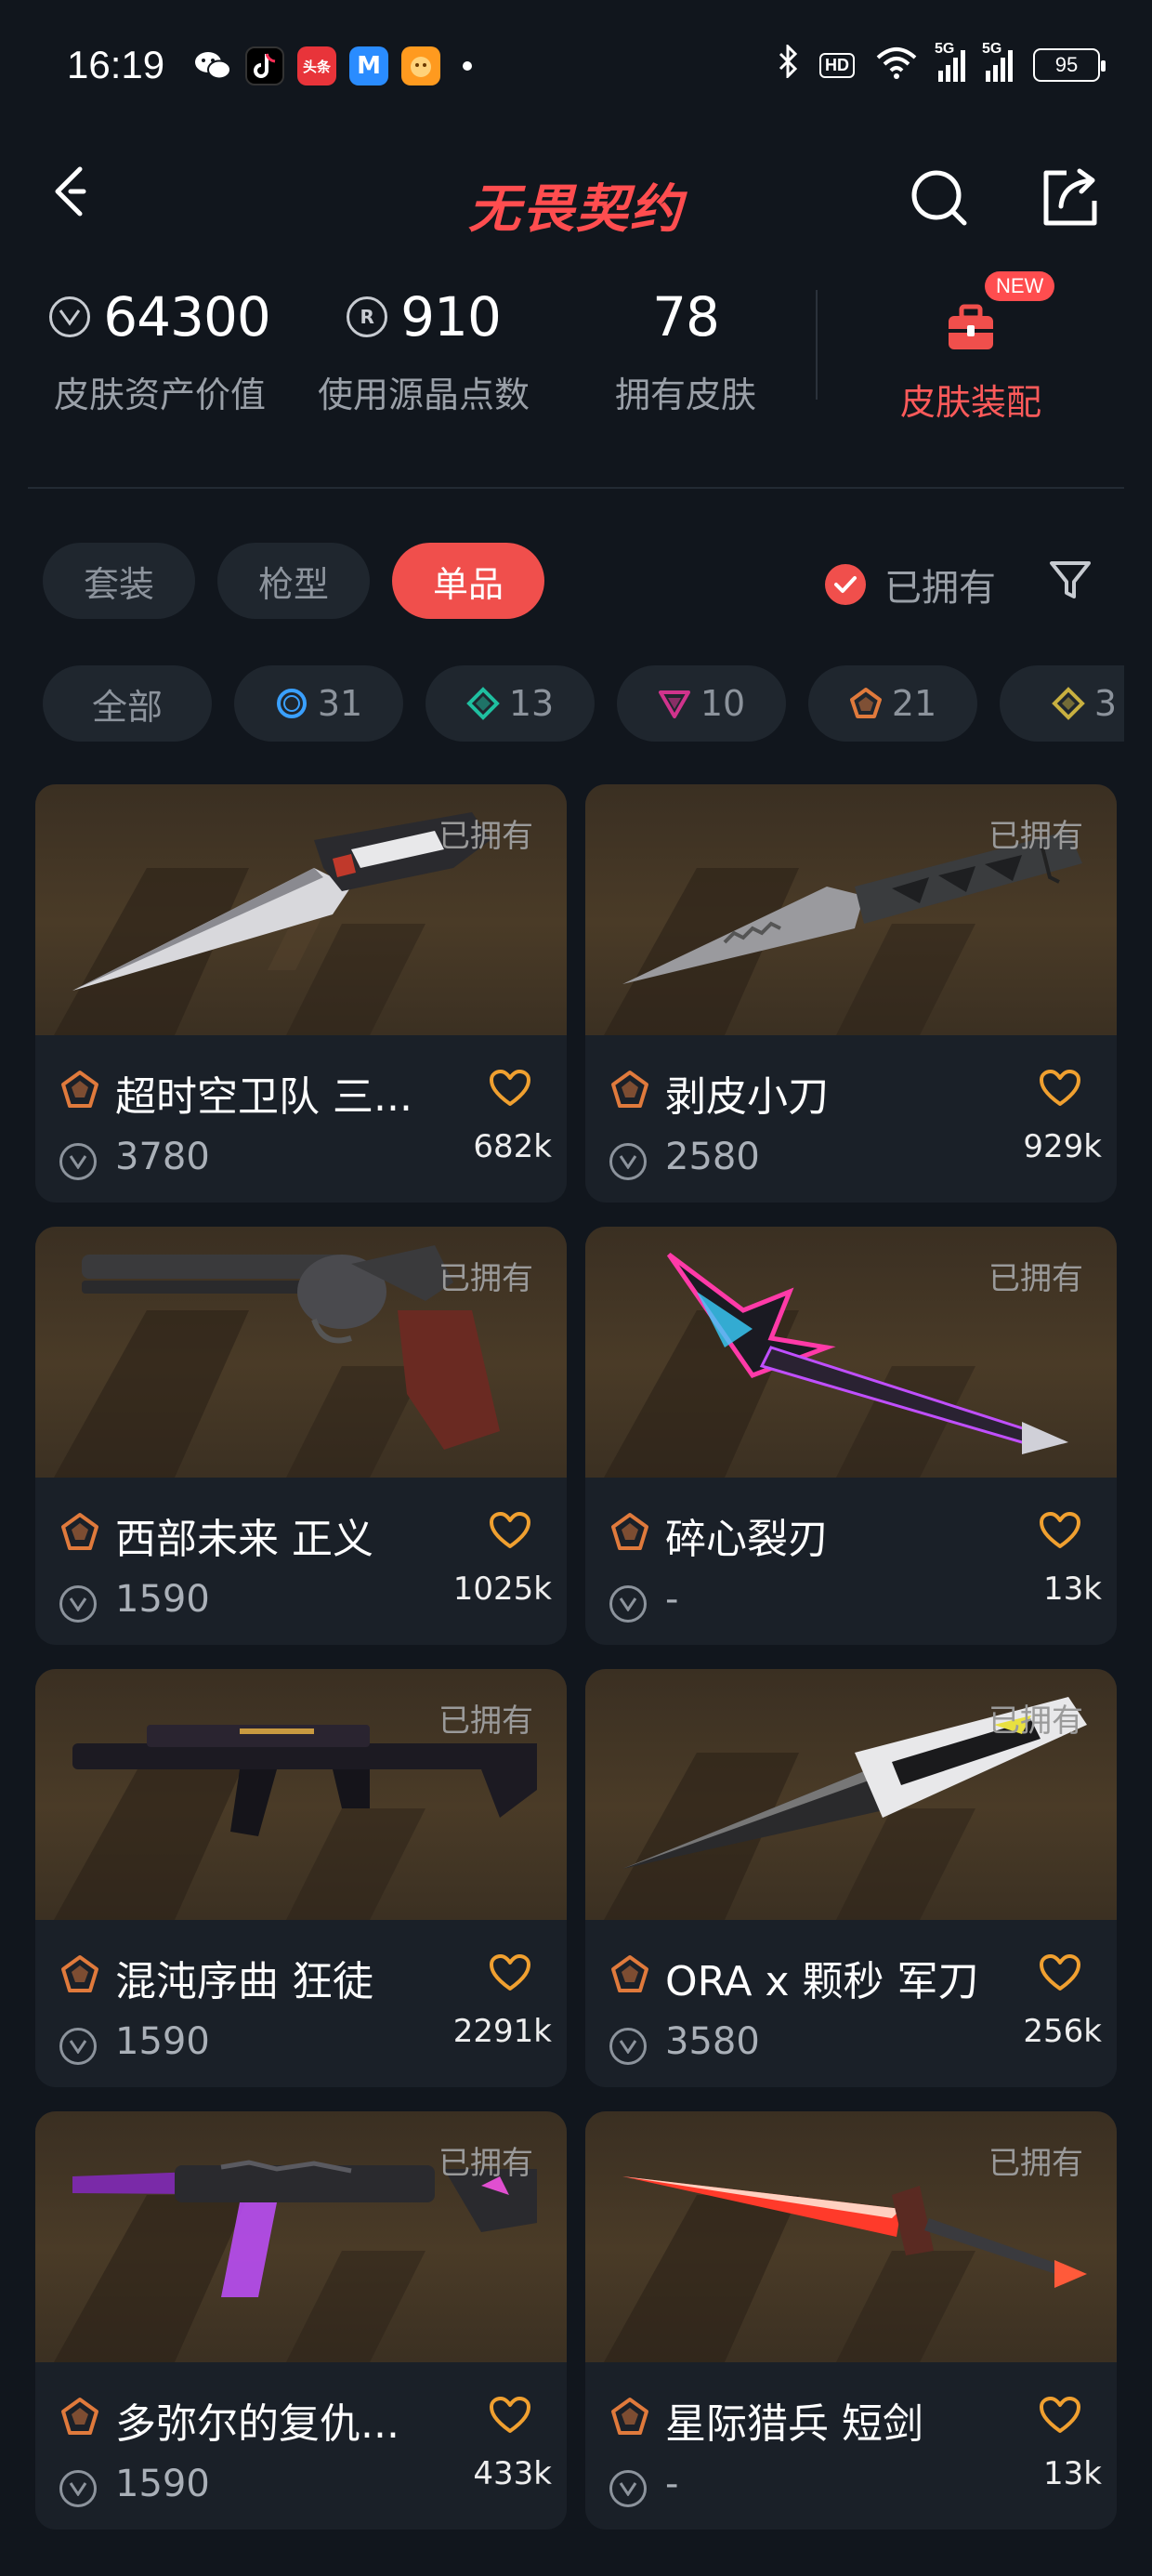  What do you see at coordinates (747, 1539) in the screenshot?
I see `skin-name: 碎心裂刃` at bounding box center [747, 1539].